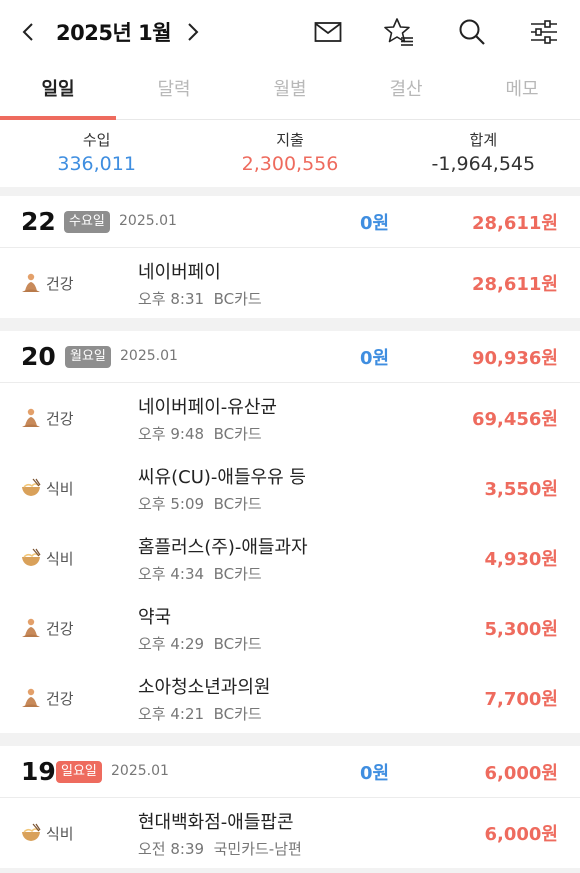 The image size is (580, 873). I want to click on month-title: 2025년 1월, so click(114, 32).